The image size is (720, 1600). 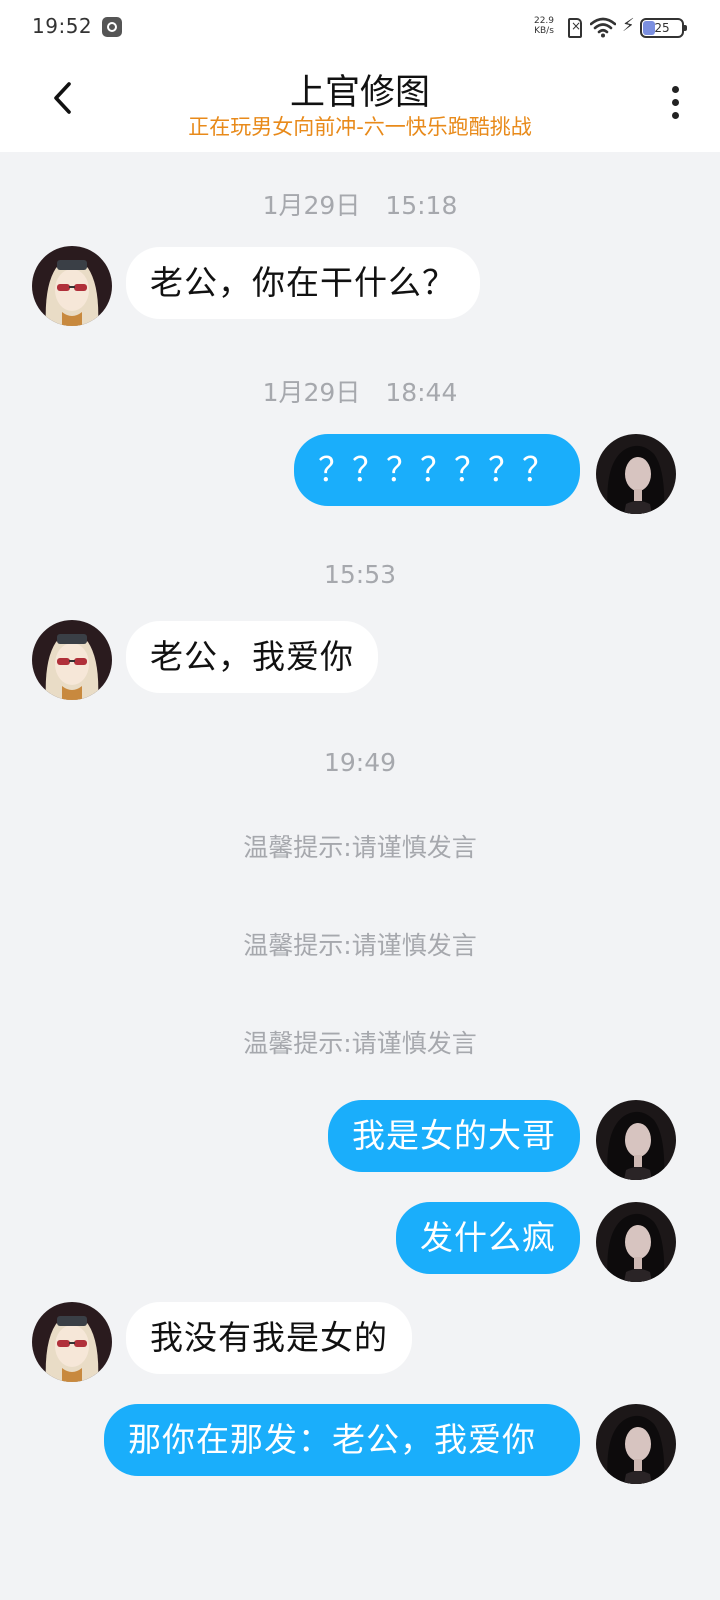 What do you see at coordinates (544, 31) in the screenshot?
I see `network-speed-unit: KB/s` at bounding box center [544, 31].